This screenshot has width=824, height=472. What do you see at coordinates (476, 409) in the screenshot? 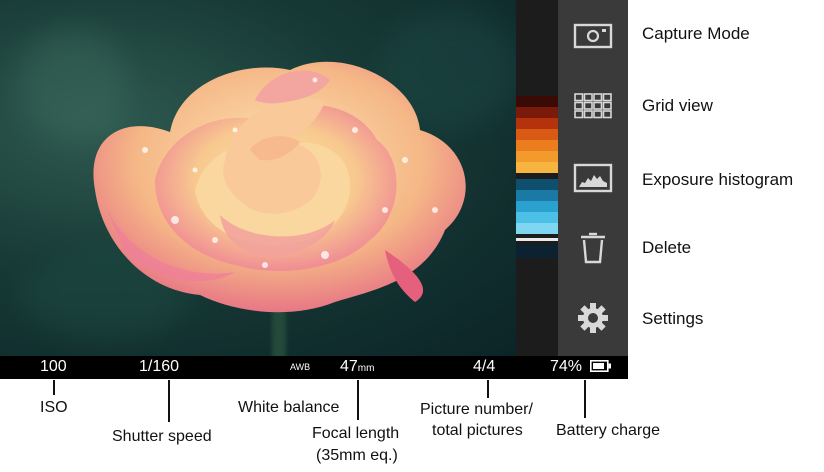
I see `annotation-picture-number: Picture number/` at bounding box center [476, 409].